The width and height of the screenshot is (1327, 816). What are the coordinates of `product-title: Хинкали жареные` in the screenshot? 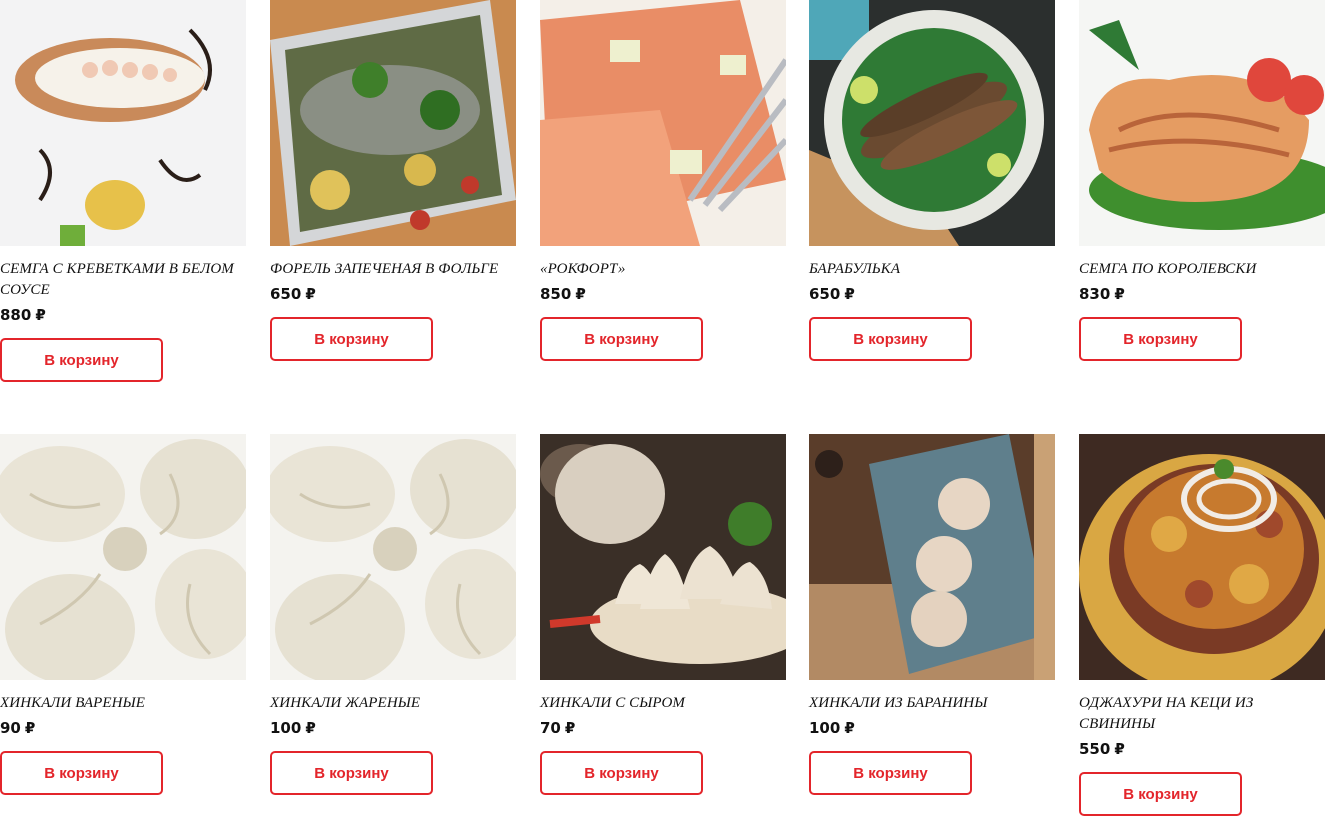 It's located at (345, 703).